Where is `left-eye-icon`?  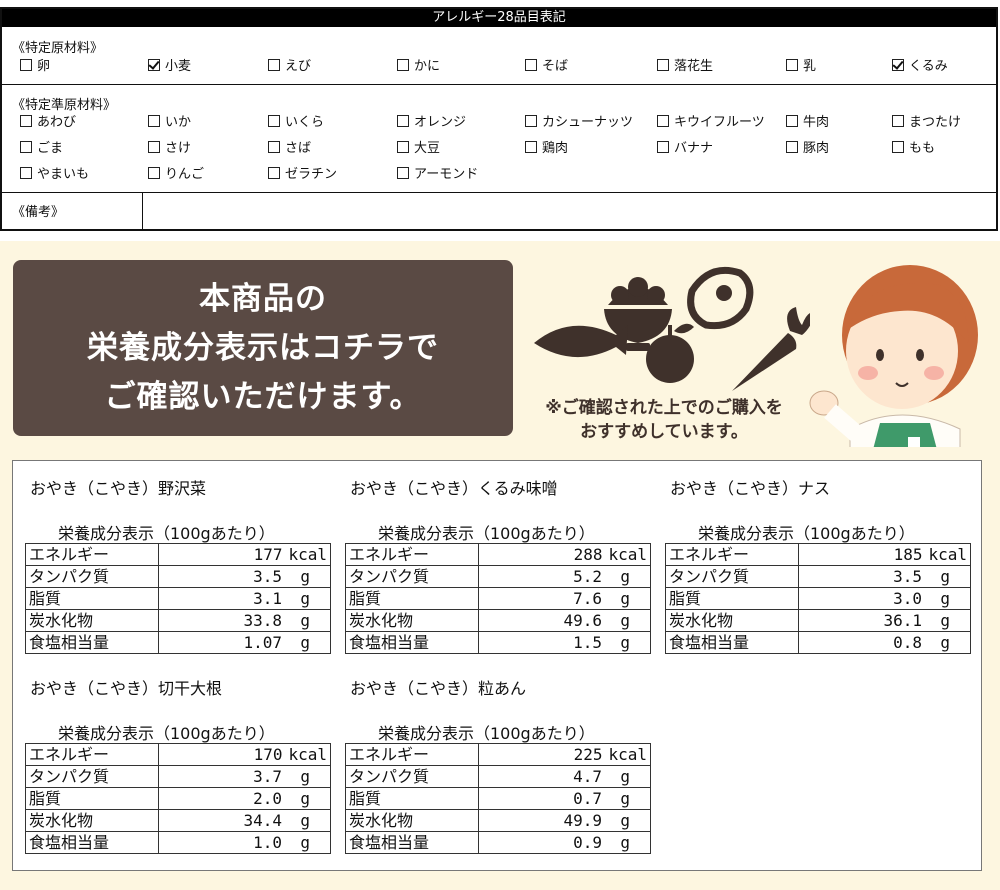
left-eye-icon is located at coordinates (880, 355).